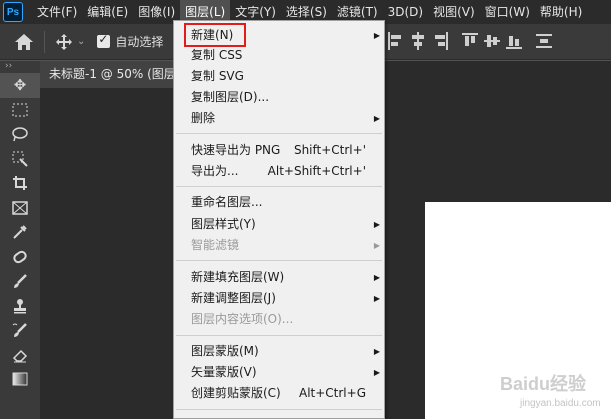  Describe the element at coordinates (507, 12) in the screenshot. I see `menu-window: 窗口(W)` at that location.